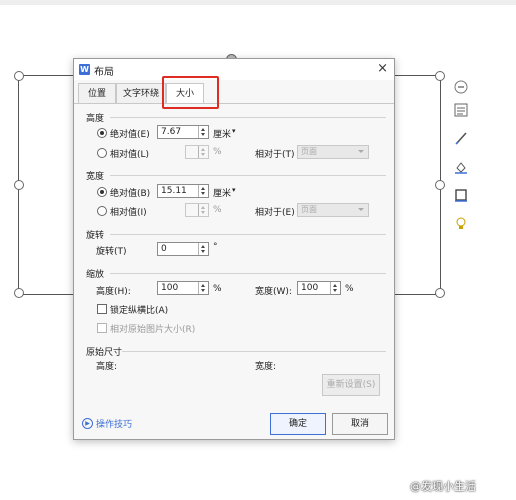 This screenshot has height=500, width=516. Describe the element at coordinates (87, 423) in the screenshot. I see `play-icon: ▶` at that location.